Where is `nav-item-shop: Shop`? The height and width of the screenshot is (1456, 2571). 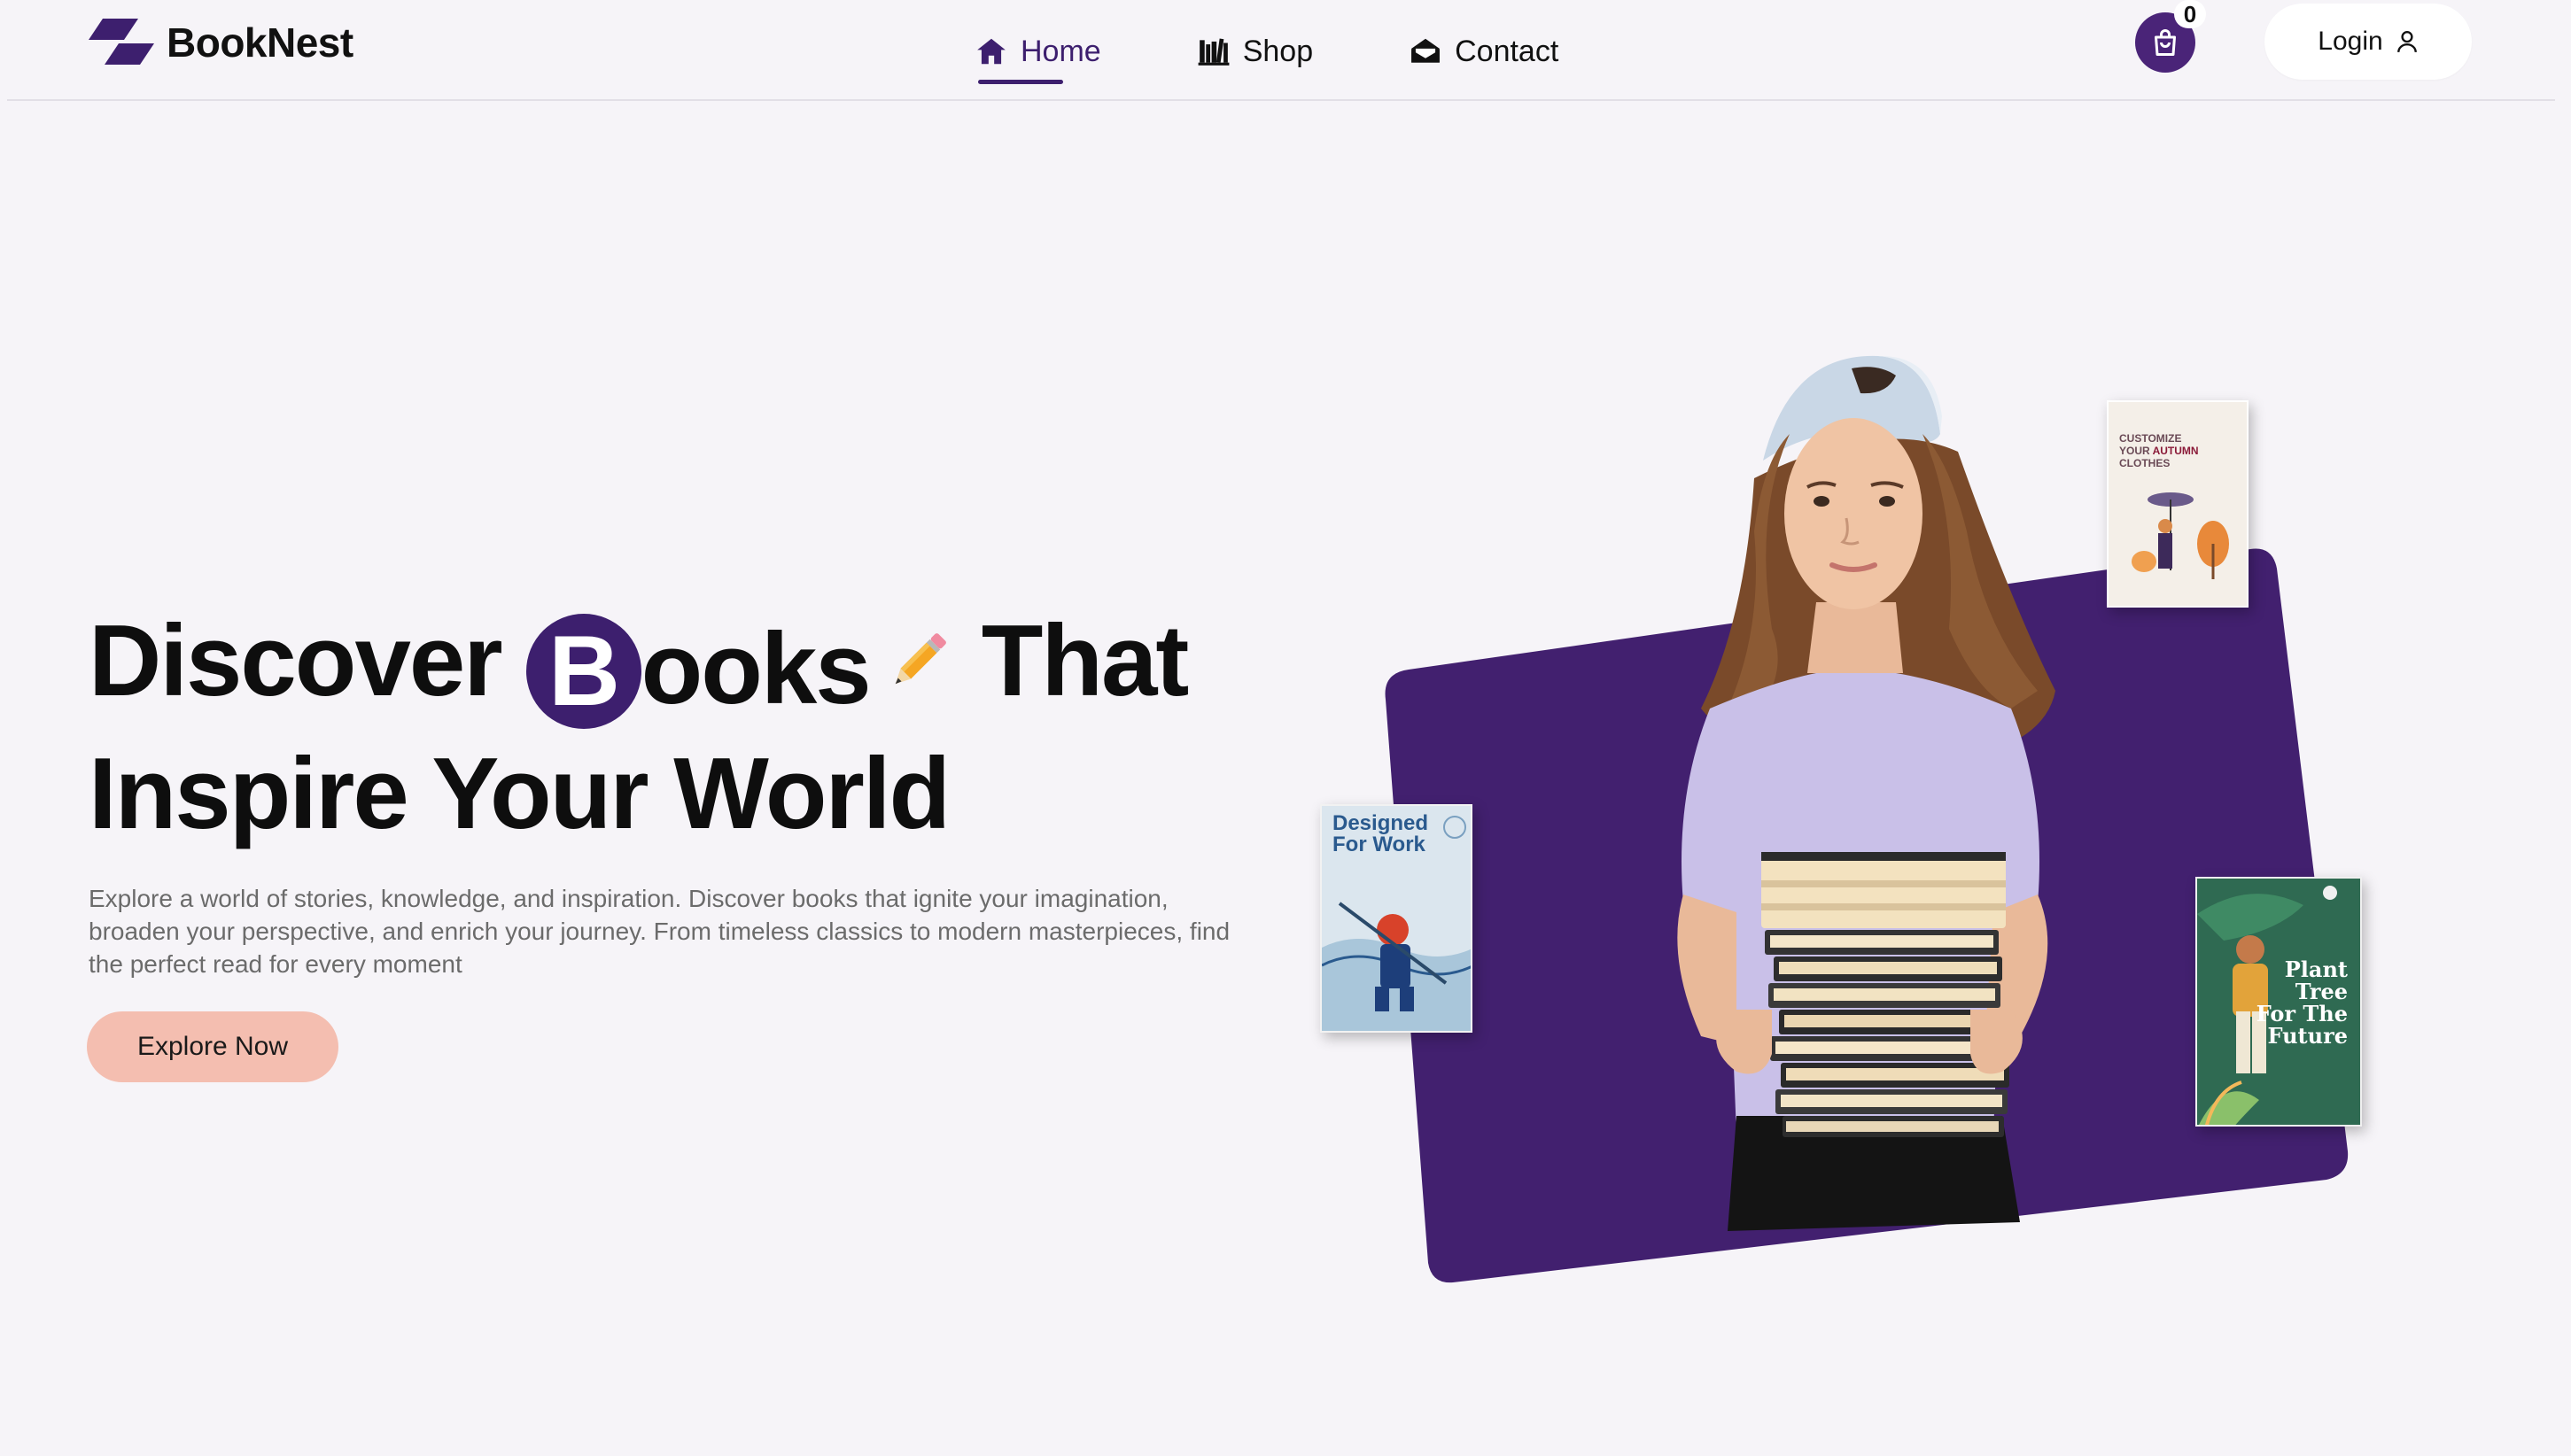 nav-item-shop: Shop is located at coordinates (1255, 52).